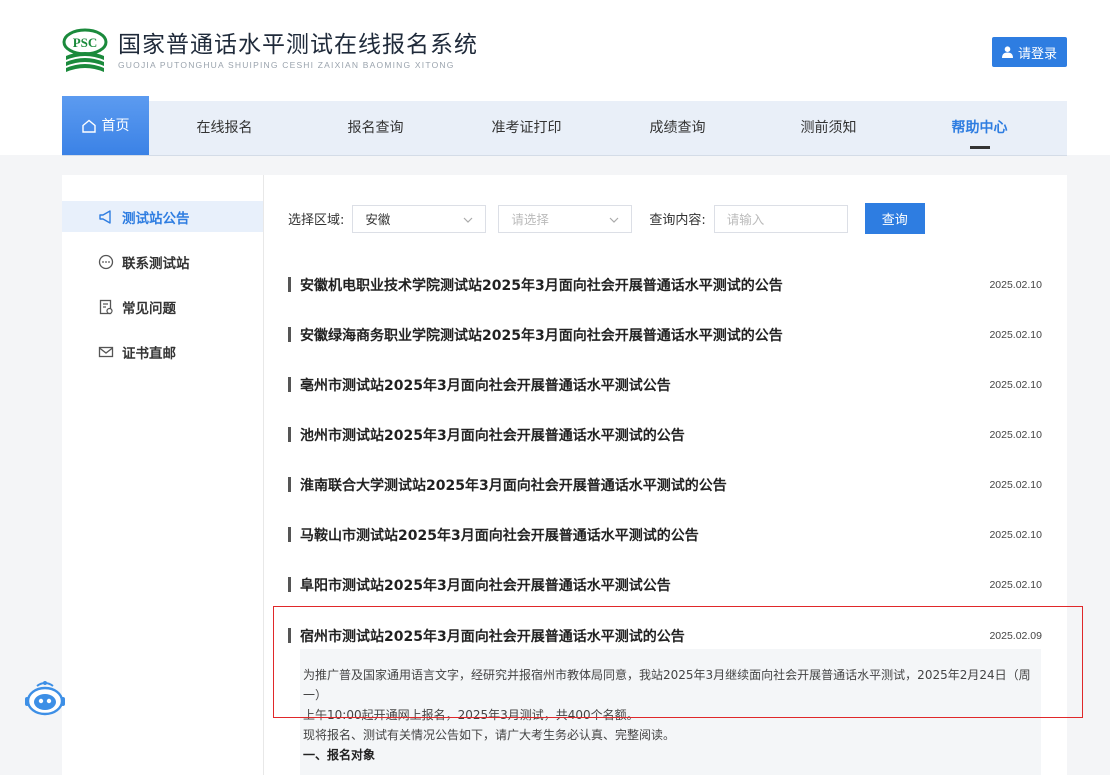 This screenshot has width=1110, height=775. Describe the element at coordinates (163, 475) in the screenshot. I see `sidebar: 测试站公告 联系测试站 常见问题 证书直邮` at that location.